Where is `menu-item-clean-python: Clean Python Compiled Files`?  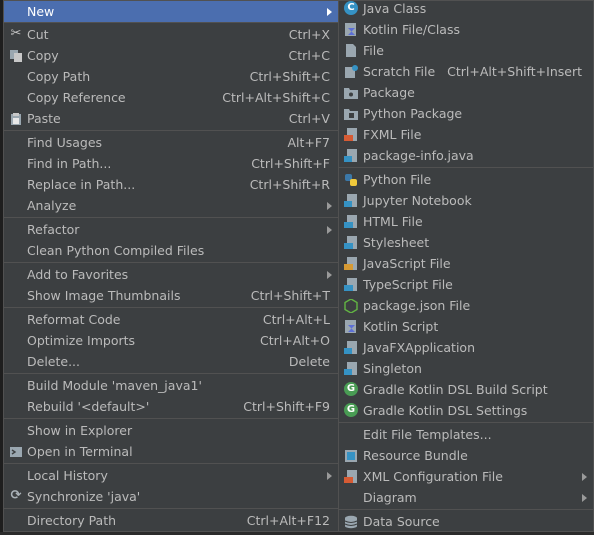
menu-item-clean-python: Clean Python Compiled Files is located at coordinates (171, 250).